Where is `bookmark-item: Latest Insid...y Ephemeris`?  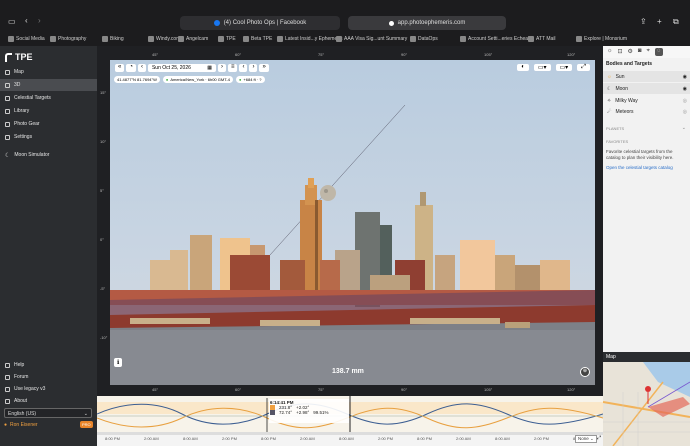 bookmark-item: Latest Insid...y Ephemeris is located at coordinates (310, 39).